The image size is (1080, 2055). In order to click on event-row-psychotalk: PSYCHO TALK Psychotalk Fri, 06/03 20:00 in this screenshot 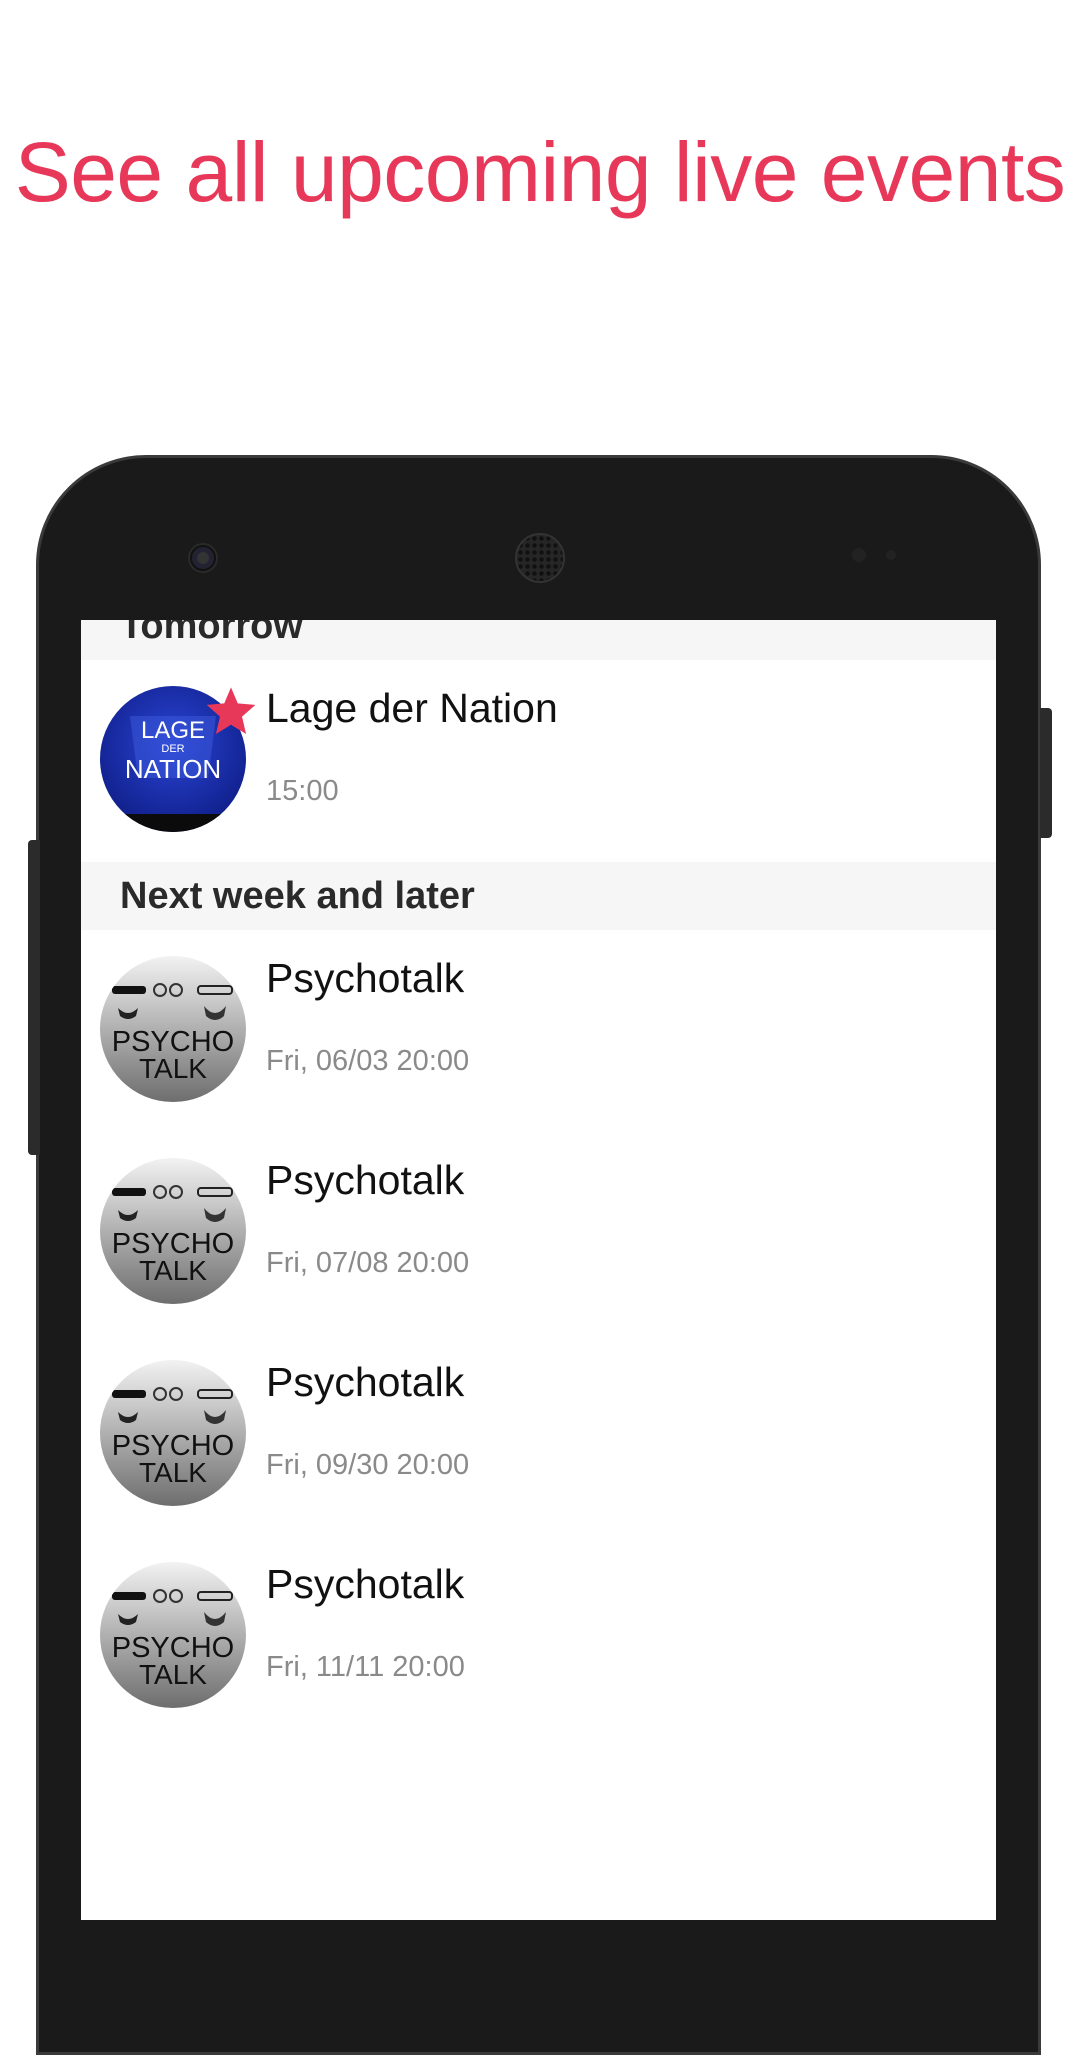, I will do `click(538, 1030)`.